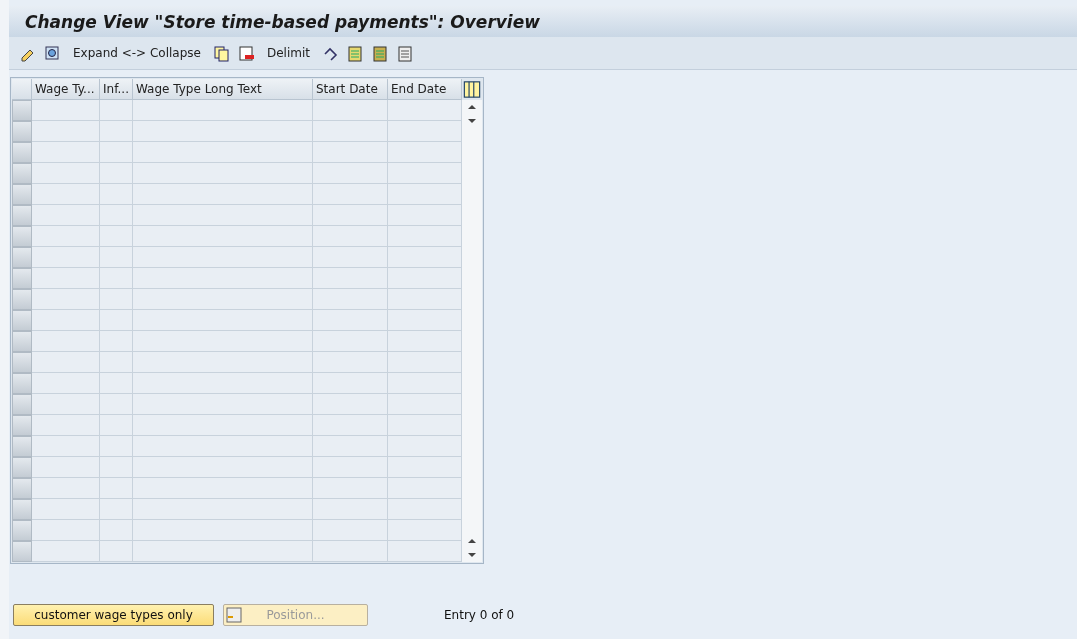 The height and width of the screenshot is (639, 1077). I want to click on column-settings-icon, so click(472, 89).